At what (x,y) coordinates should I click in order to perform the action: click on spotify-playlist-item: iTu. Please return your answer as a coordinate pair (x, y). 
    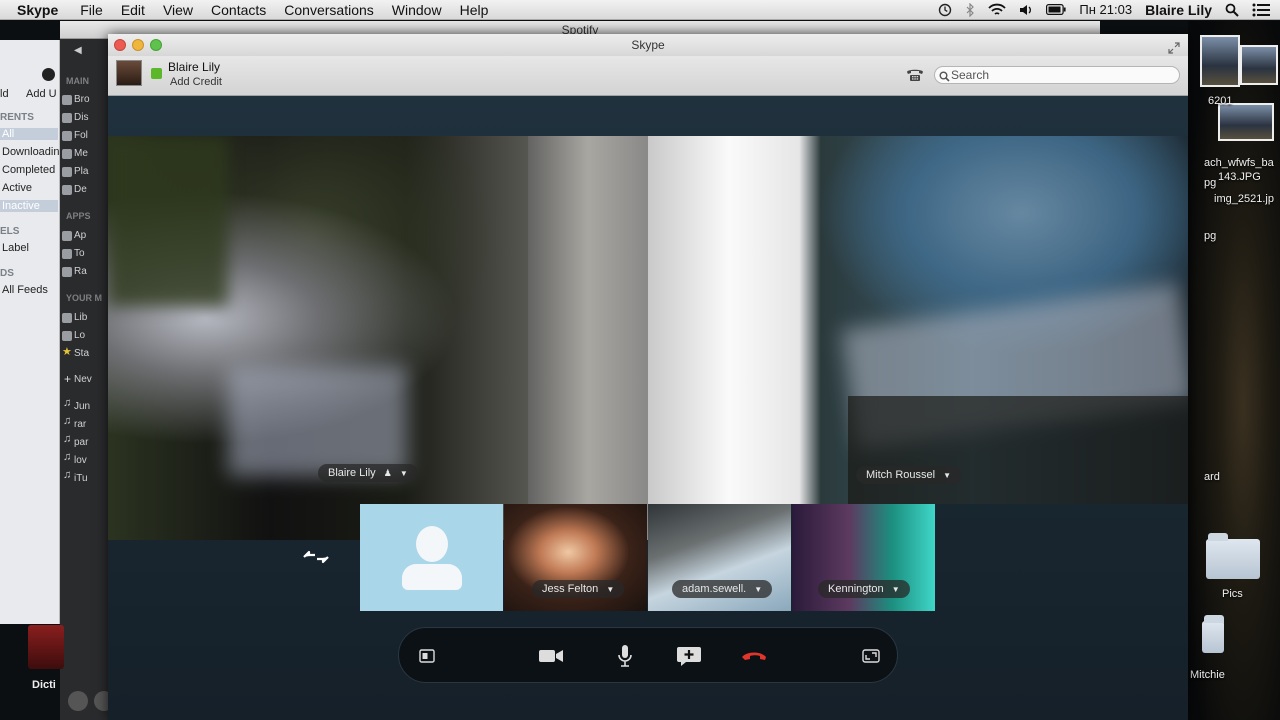
    Looking at the image, I should click on (81, 478).